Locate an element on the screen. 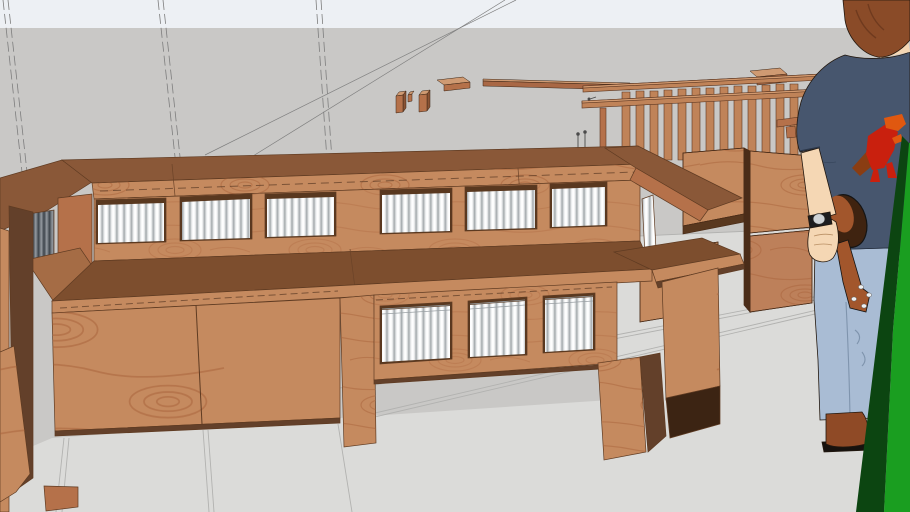  panel-gap-shadow is located at coordinates (747, 230).